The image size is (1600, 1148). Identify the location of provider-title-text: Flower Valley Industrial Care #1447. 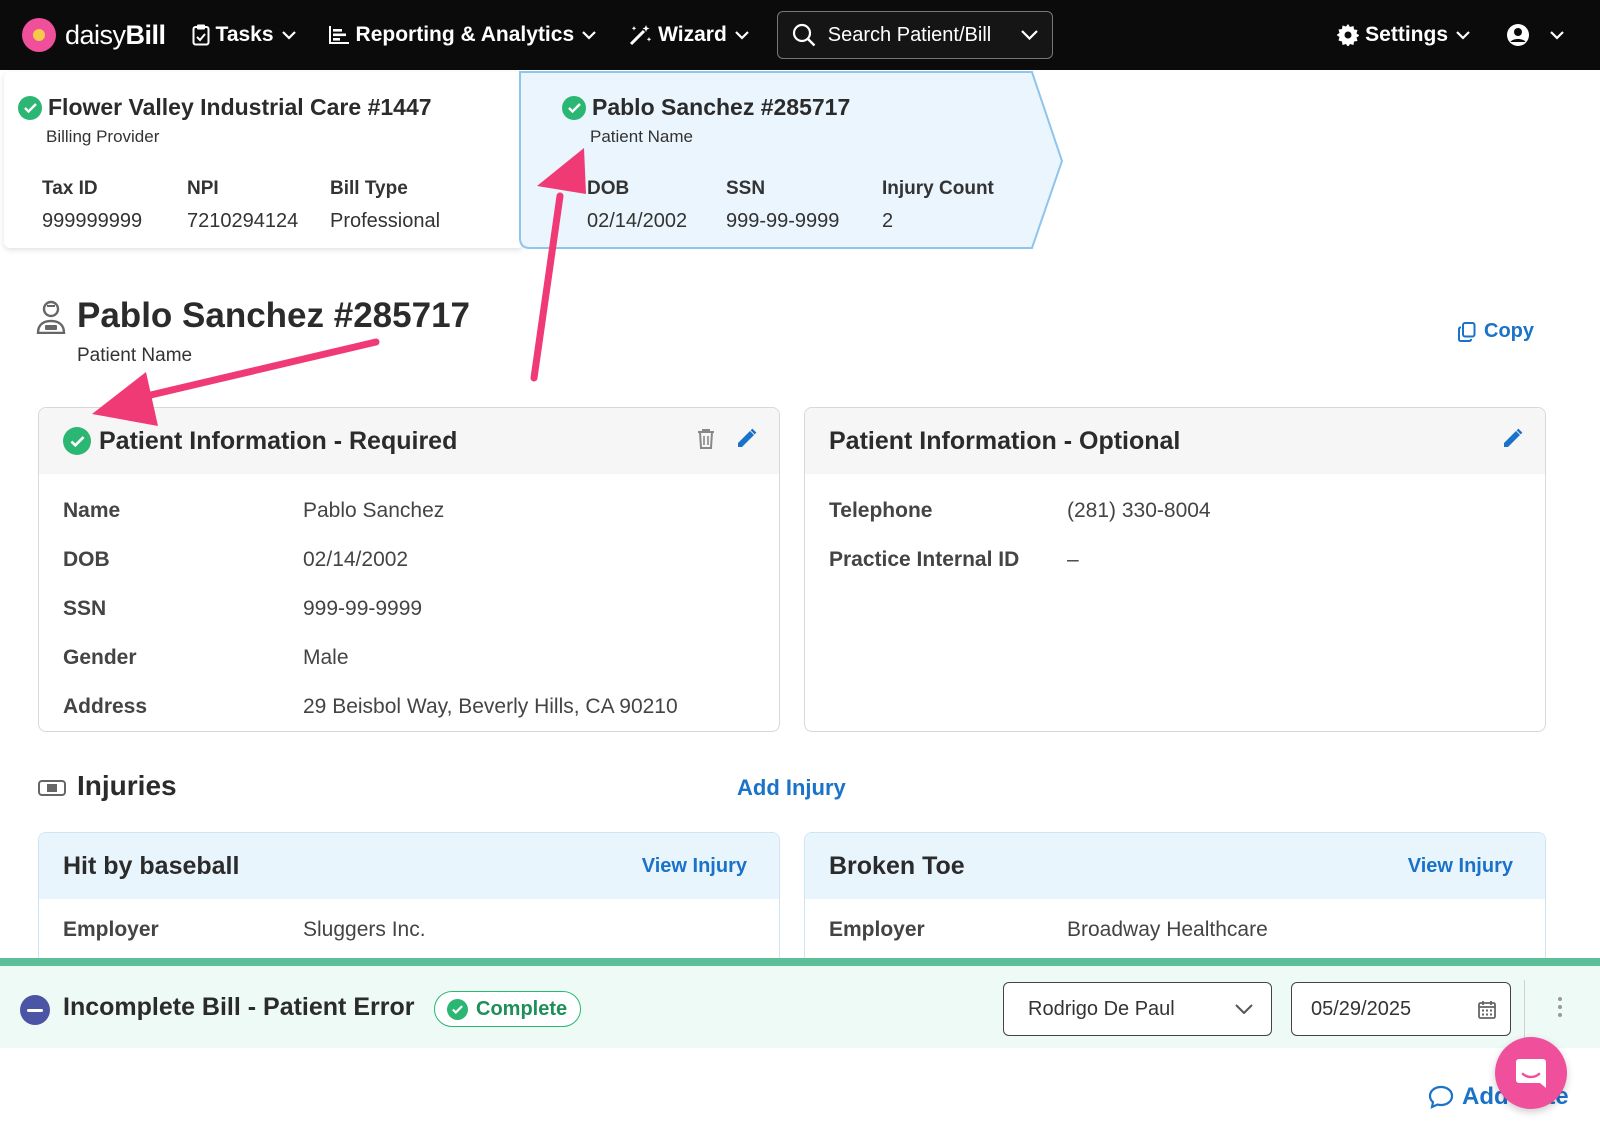
(240, 107).